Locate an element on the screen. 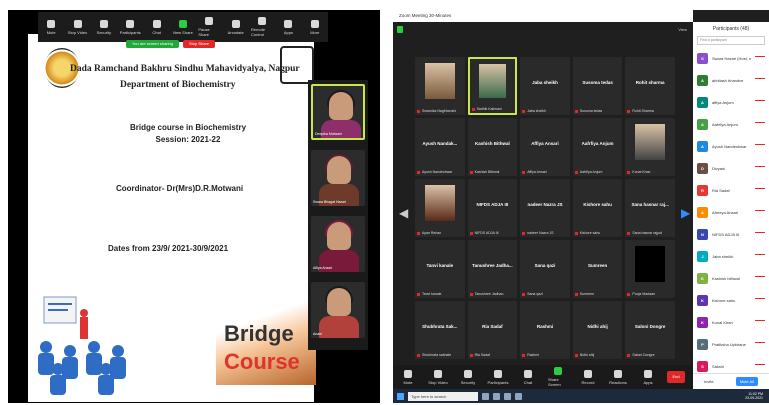 The width and height of the screenshot is (769, 405). folder-icon is located at coordinates (507, 396).